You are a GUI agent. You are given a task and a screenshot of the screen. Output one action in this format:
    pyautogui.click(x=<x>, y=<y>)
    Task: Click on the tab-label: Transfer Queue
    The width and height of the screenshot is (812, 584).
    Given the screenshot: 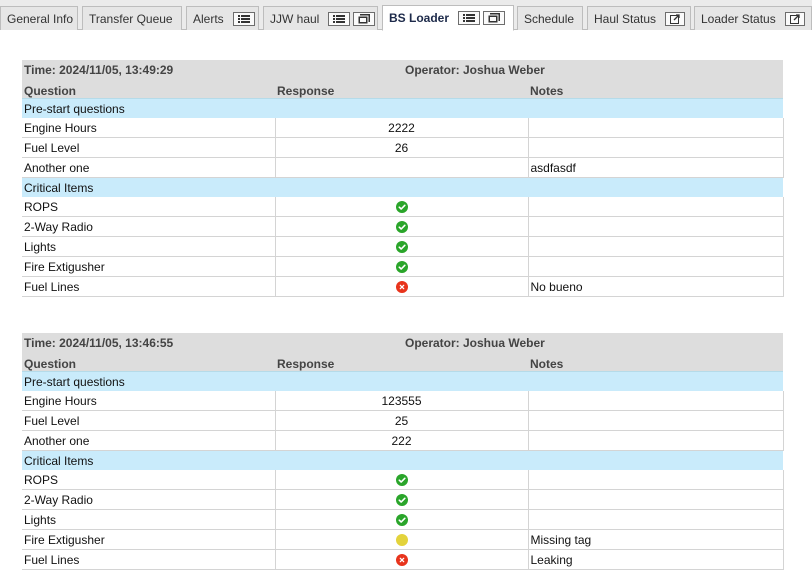 What is the action you would take?
    pyautogui.click(x=131, y=18)
    